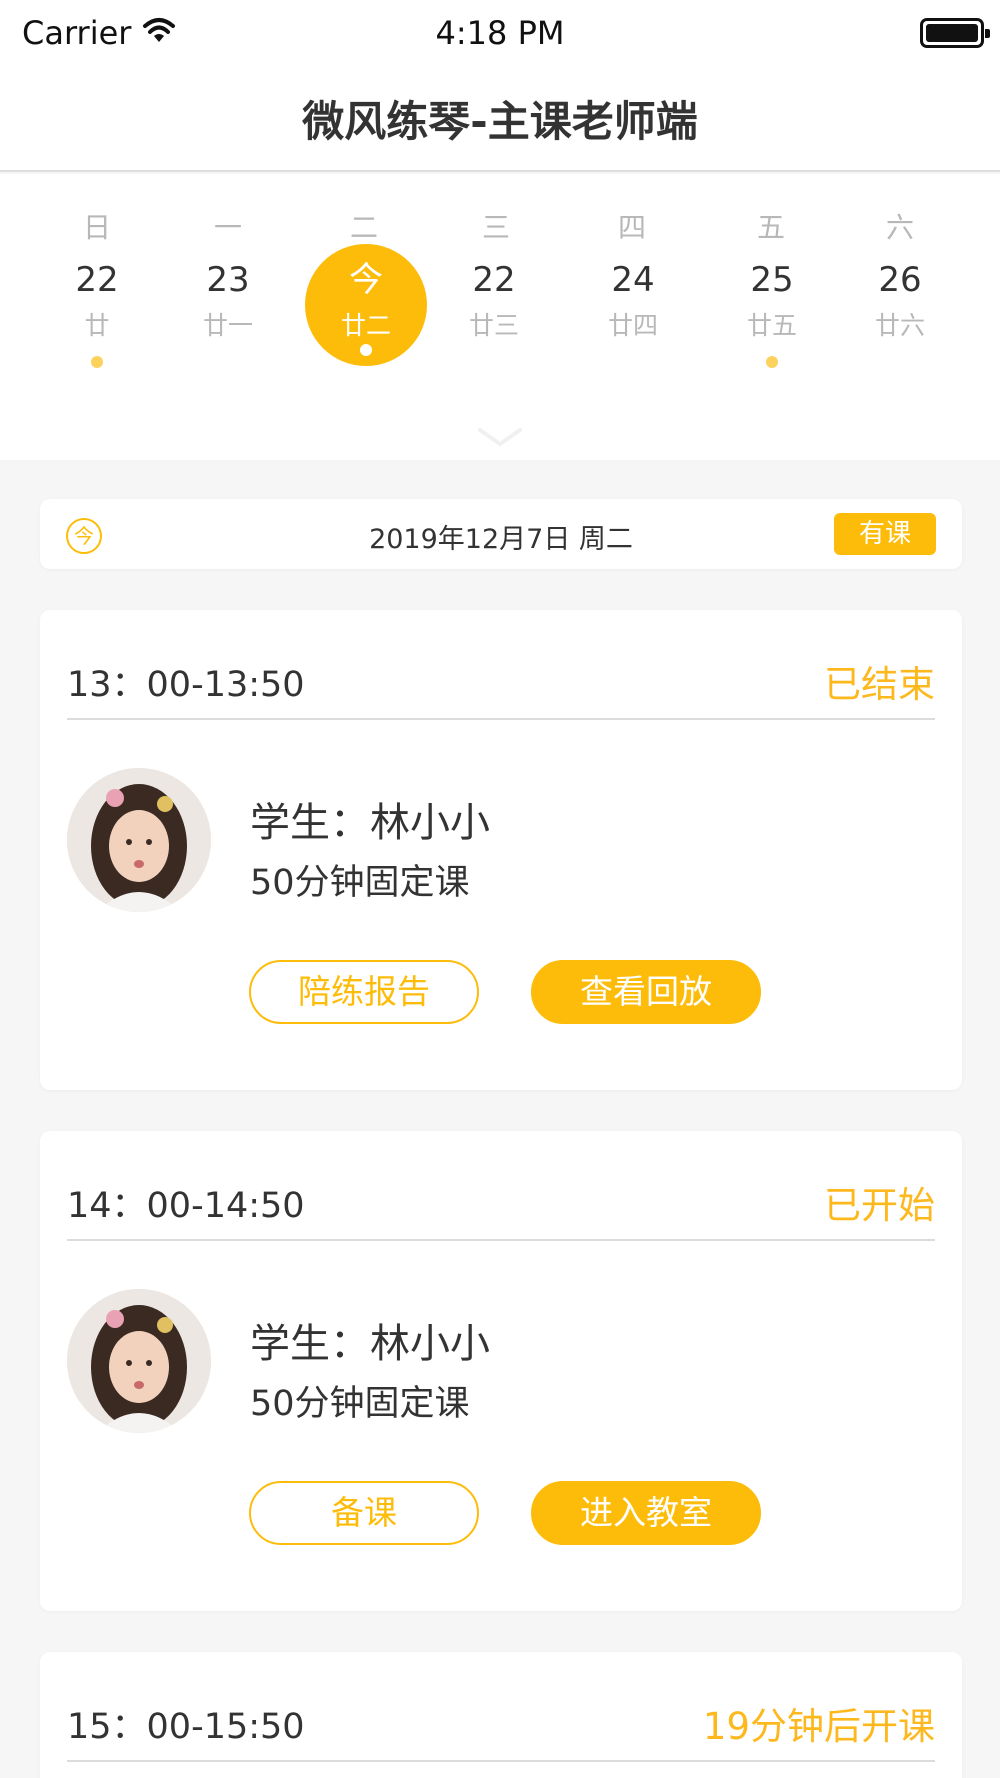 The width and height of the screenshot is (1000, 1778). What do you see at coordinates (770, 227) in the screenshot?
I see `weekday-label-fri: 五` at bounding box center [770, 227].